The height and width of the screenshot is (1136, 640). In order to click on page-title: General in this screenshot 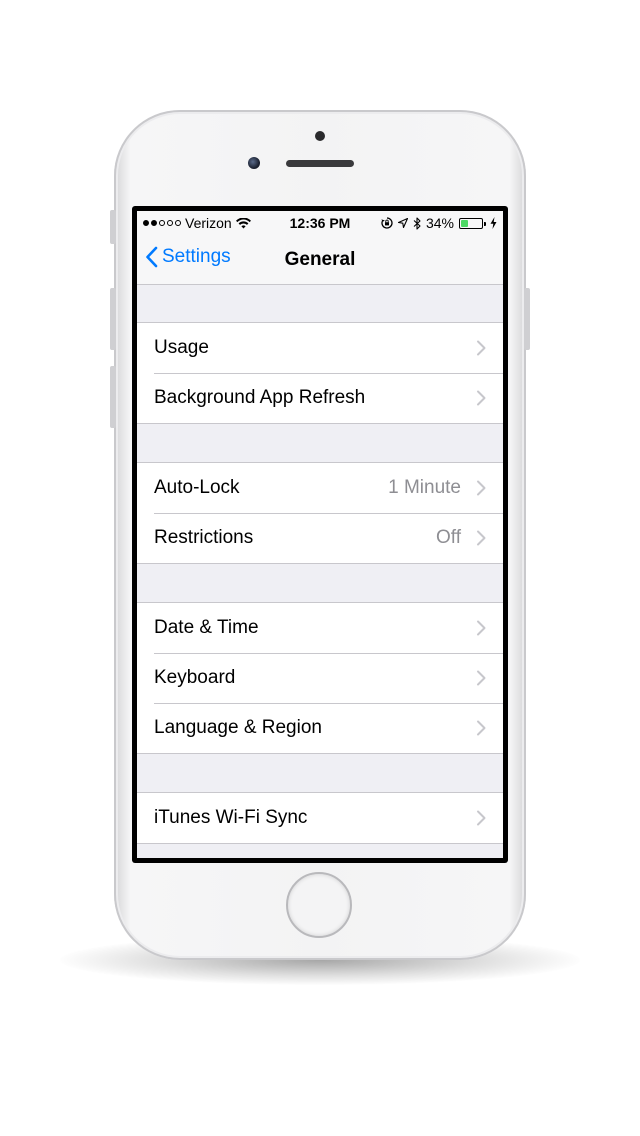, I will do `click(320, 259)`.